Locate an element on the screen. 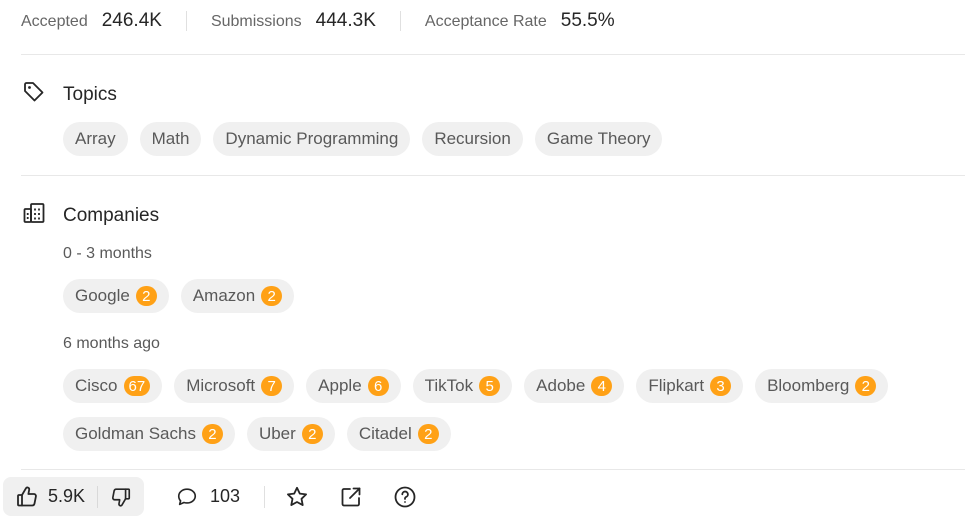 Image resolution: width=965 pixels, height=516 pixels. period-label: 6 months ago is located at coordinates (111, 343).